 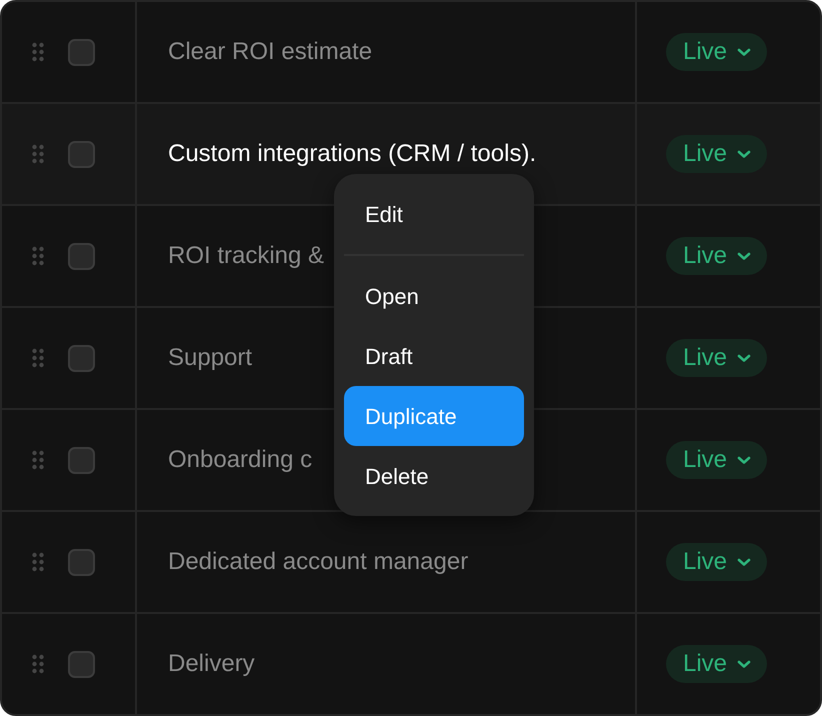 What do you see at coordinates (434, 296) in the screenshot?
I see `menu-item: Open` at bounding box center [434, 296].